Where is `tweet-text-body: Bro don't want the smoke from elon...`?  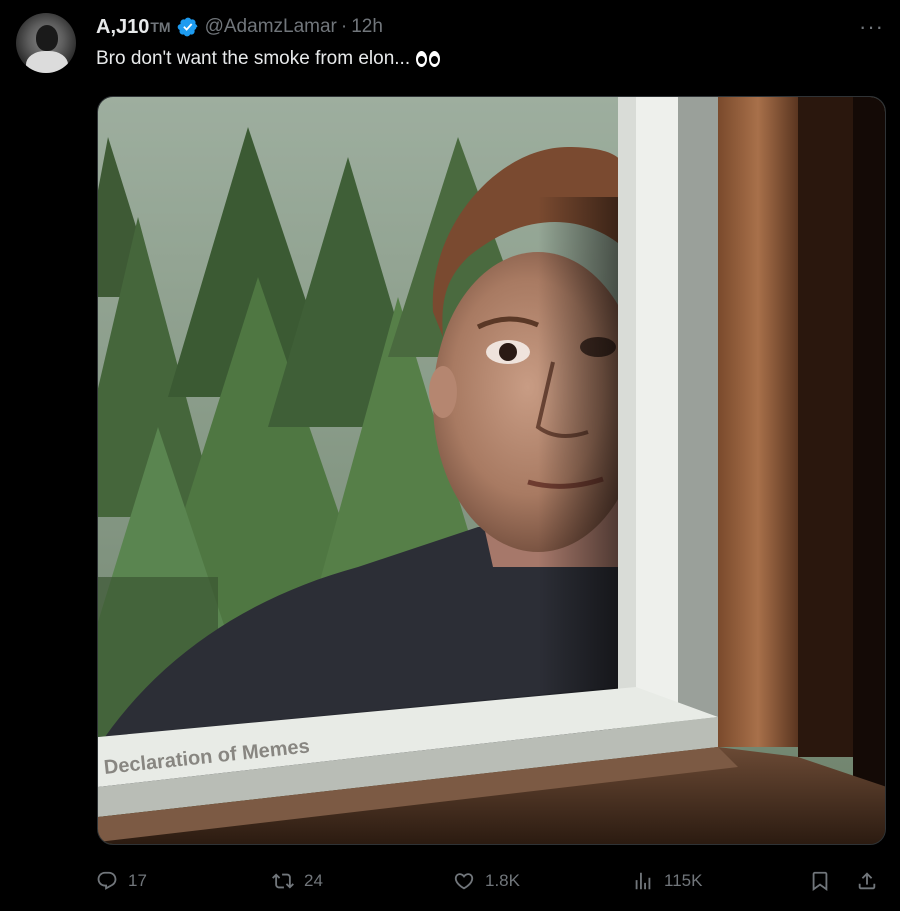
tweet-text-body: Bro don't want the smoke from elon... is located at coordinates (253, 58).